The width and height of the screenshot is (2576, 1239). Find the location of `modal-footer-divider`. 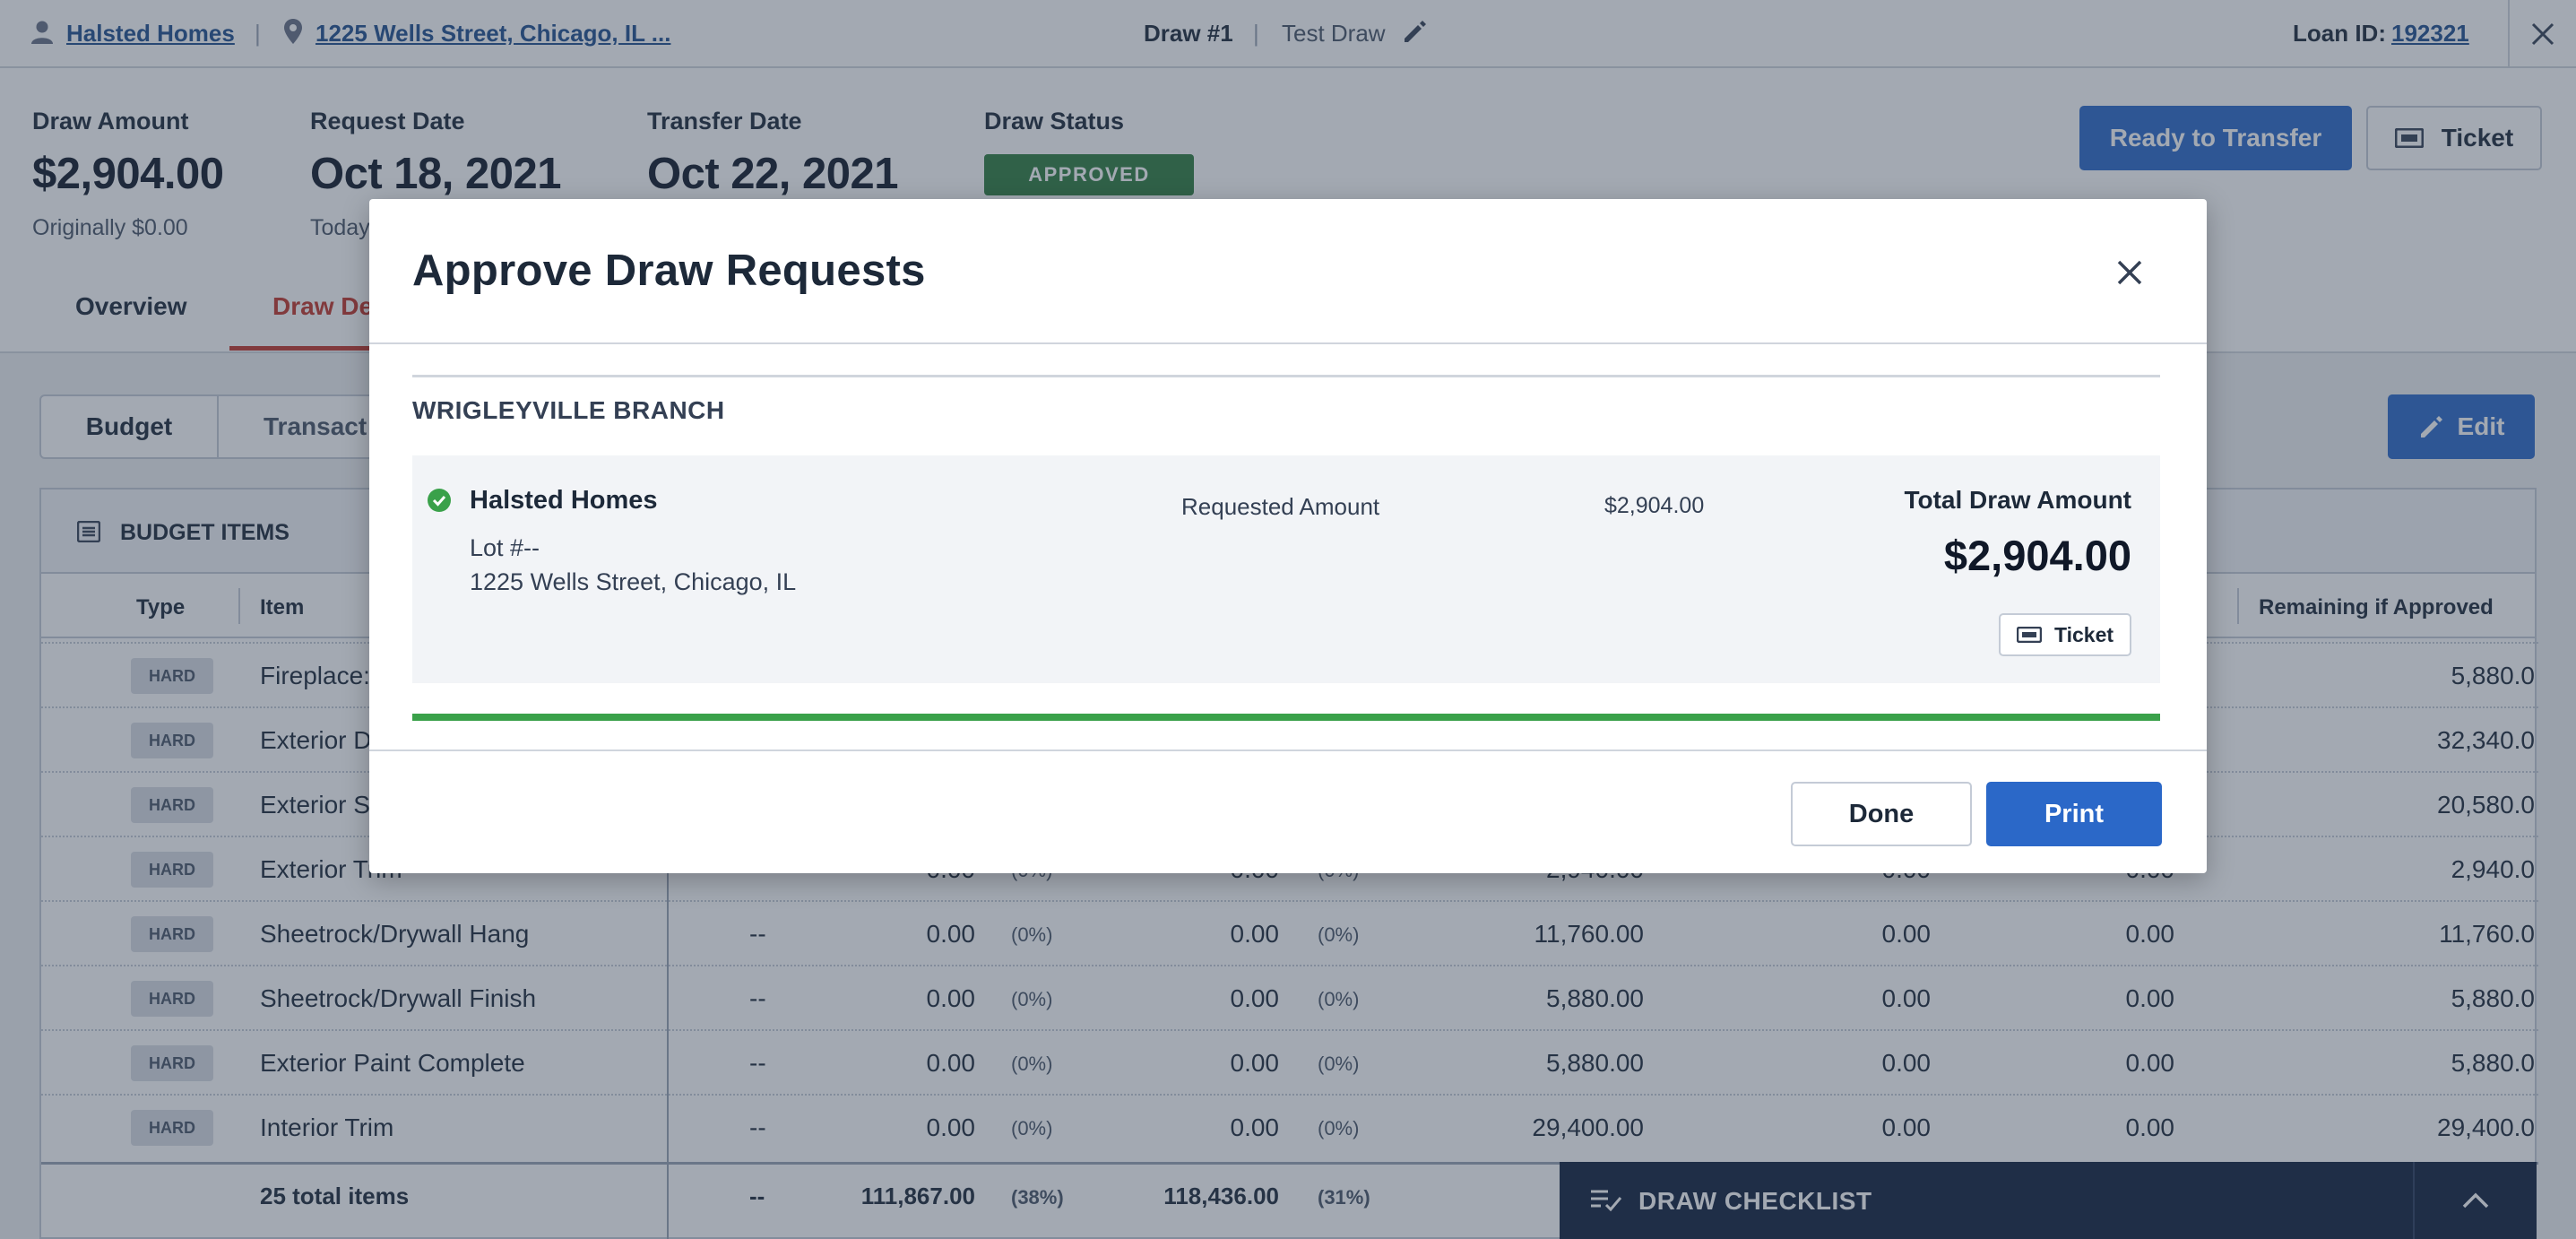

modal-footer-divider is located at coordinates (1288, 750).